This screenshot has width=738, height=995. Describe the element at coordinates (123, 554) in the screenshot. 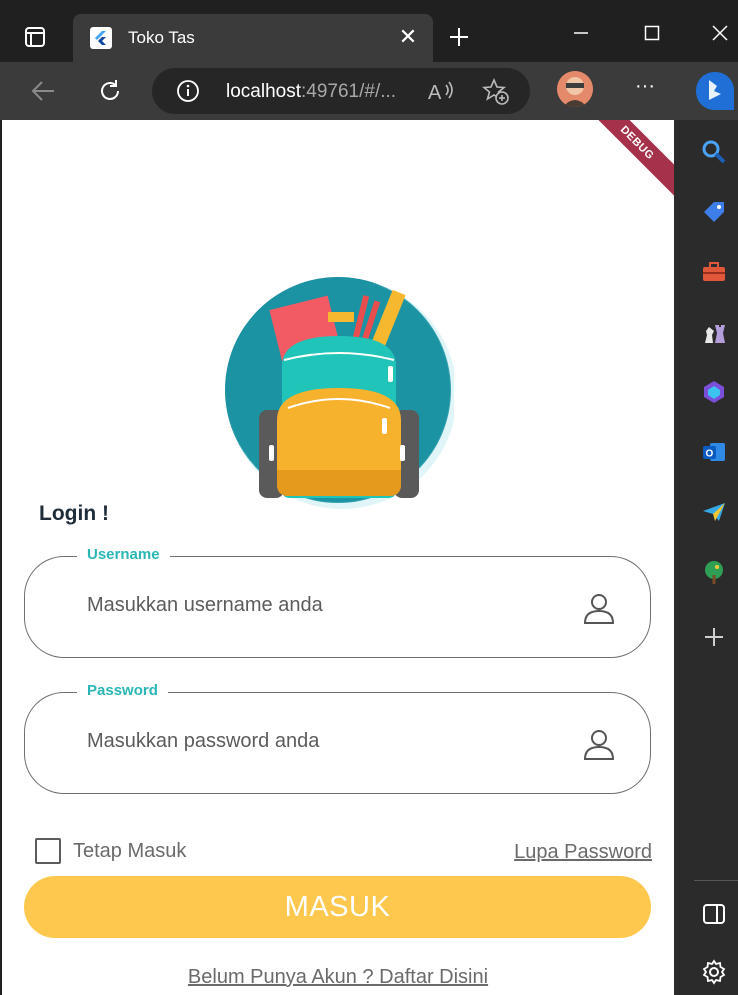

I see `username-label: Username` at that location.